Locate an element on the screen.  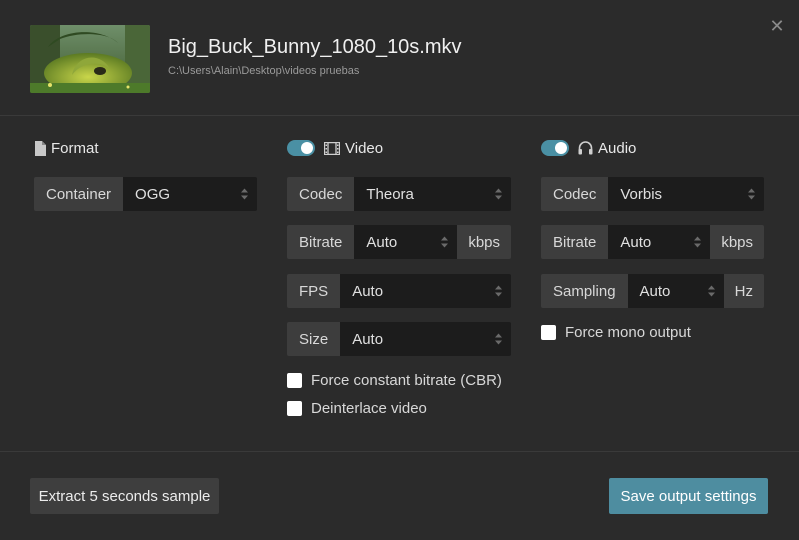
cbr-label: Force constant bitrate (CBR) is located at coordinates (406, 380).